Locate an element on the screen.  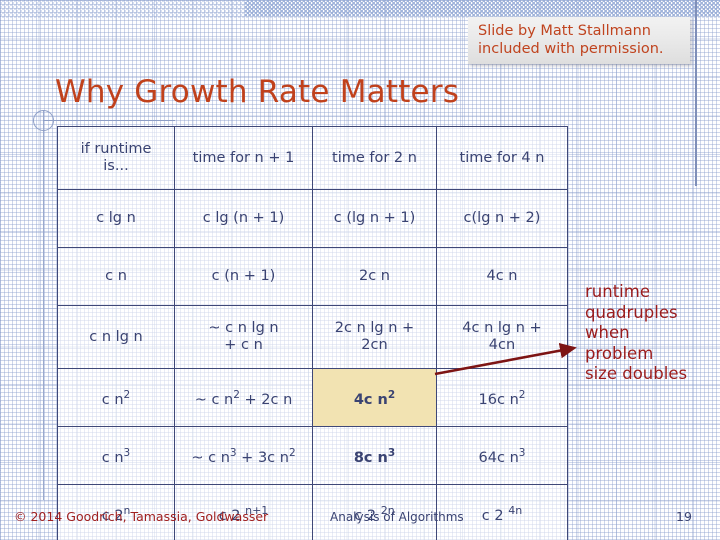
cell-r4-runtime-base: c n is located at coordinates (112, 399).